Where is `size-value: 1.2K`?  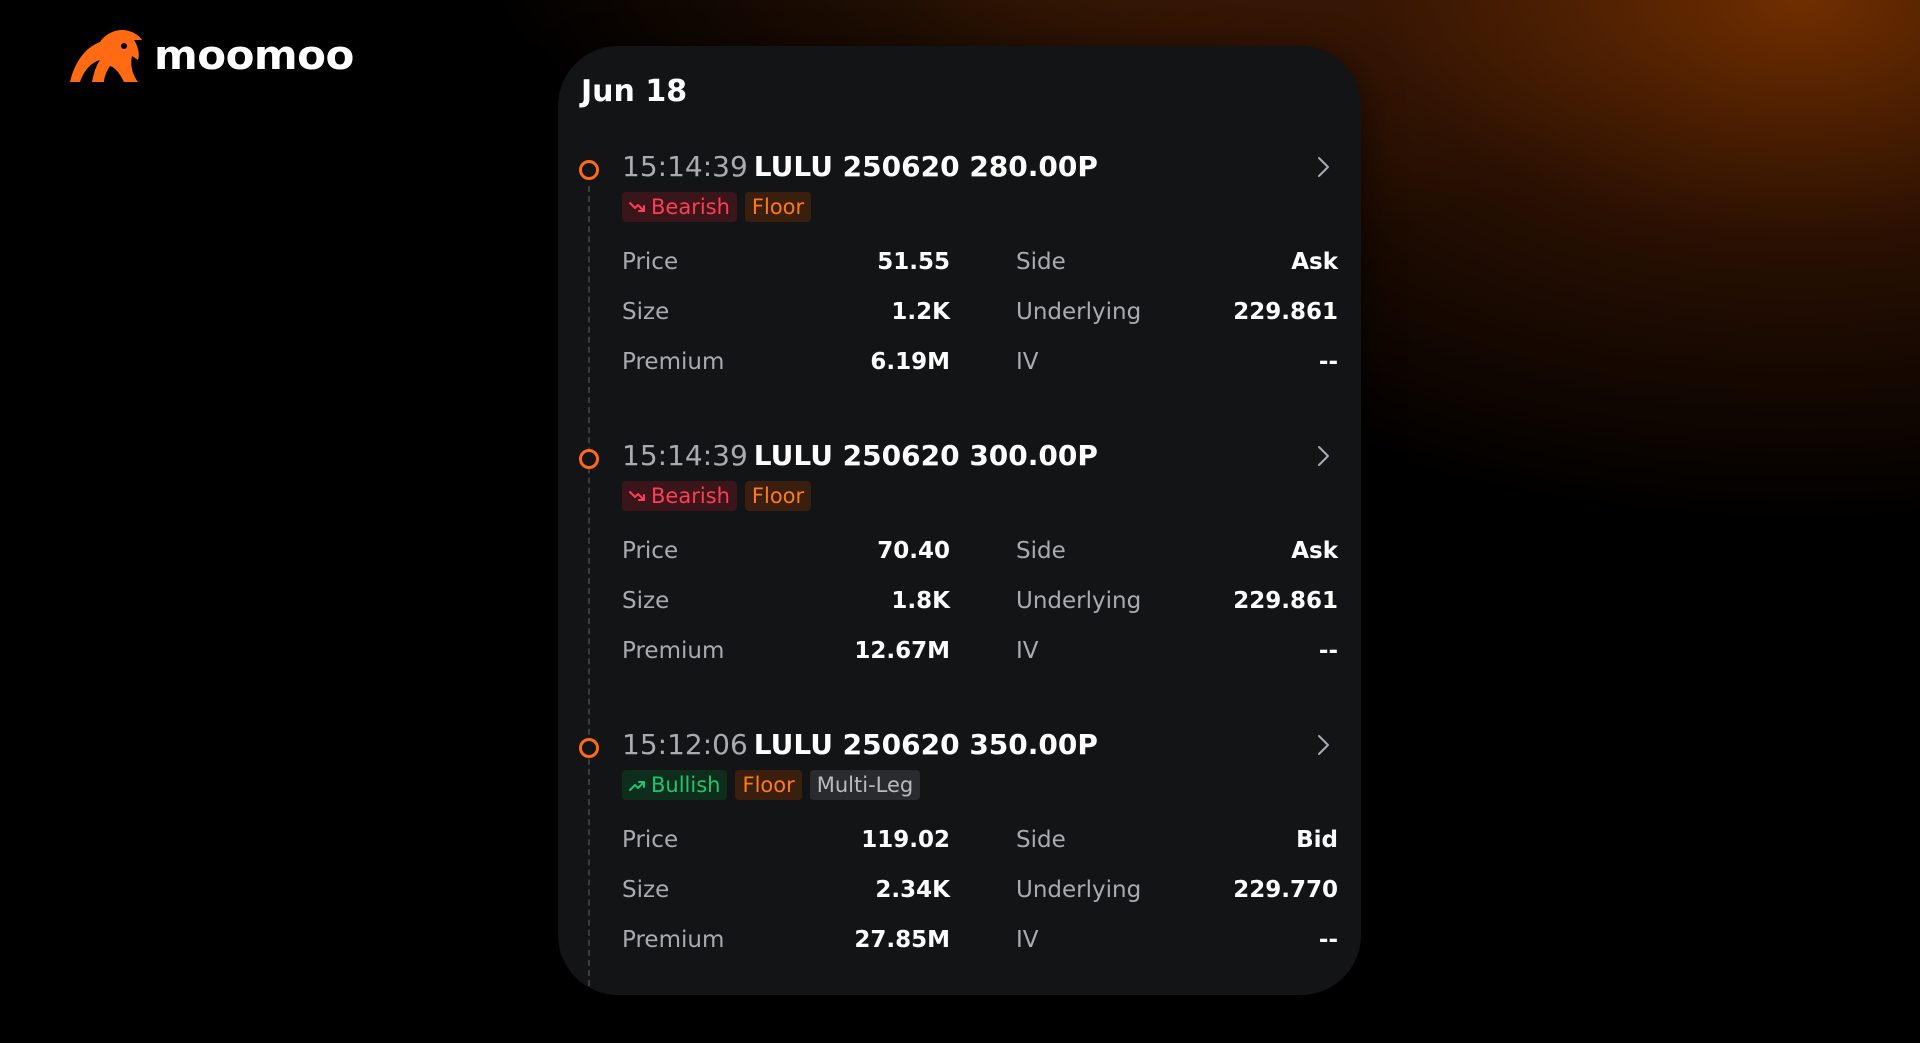 size-value: 1.2K is located at coordinates (920, 312).